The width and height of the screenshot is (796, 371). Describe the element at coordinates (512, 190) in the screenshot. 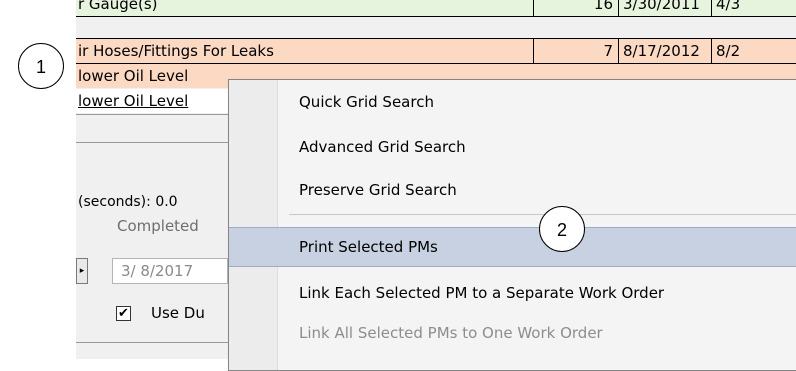

I see `menu-item-preserve-grid-search: Preserve Grid Search` at that location.